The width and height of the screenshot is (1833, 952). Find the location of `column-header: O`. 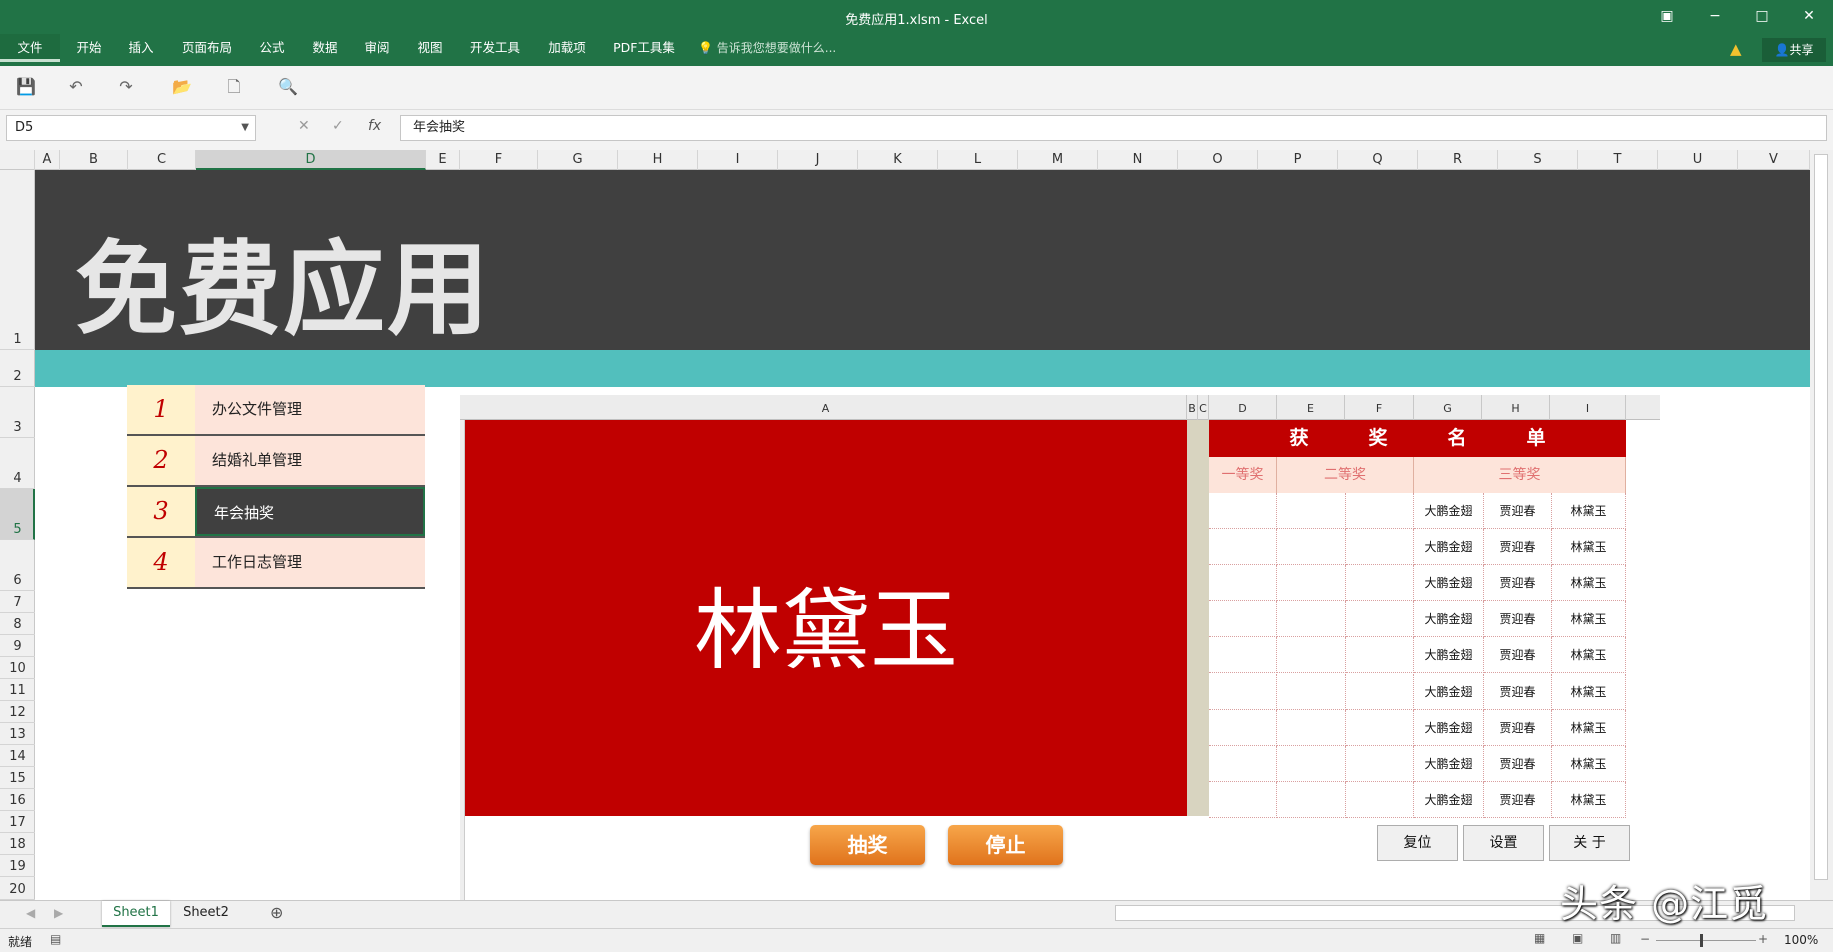

column-header: O is located at coordinates (1218, 160).